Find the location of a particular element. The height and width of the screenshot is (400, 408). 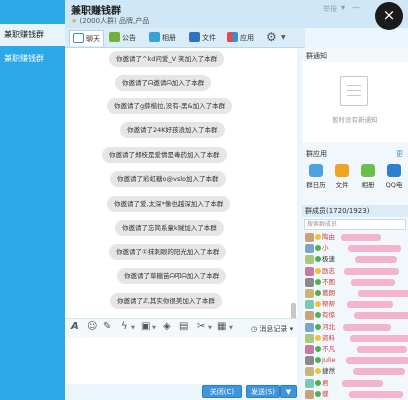

sidebar-item-group-active: 兼职赚钱群 is located at coordinates (32, 35).